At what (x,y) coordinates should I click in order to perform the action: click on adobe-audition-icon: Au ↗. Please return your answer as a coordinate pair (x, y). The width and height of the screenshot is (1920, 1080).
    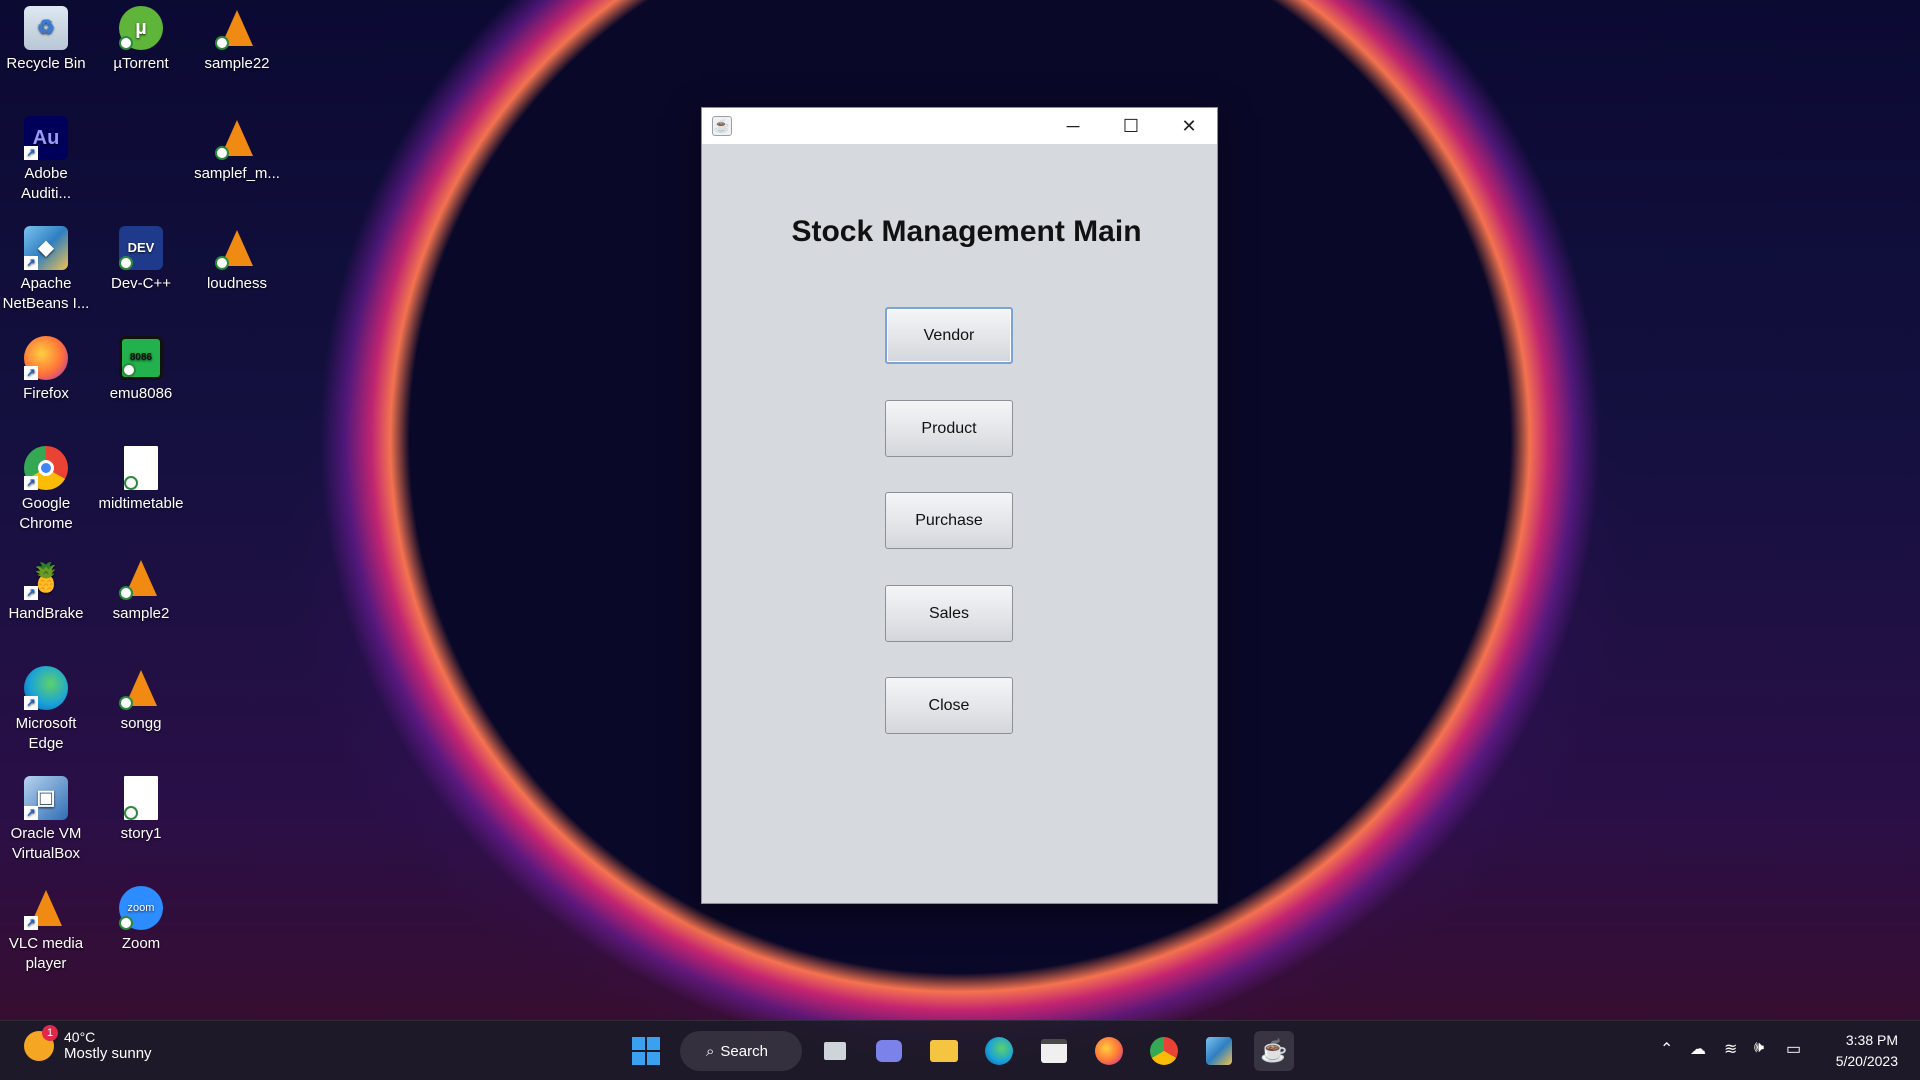
    Looking at the image, I should click on (46, 138).